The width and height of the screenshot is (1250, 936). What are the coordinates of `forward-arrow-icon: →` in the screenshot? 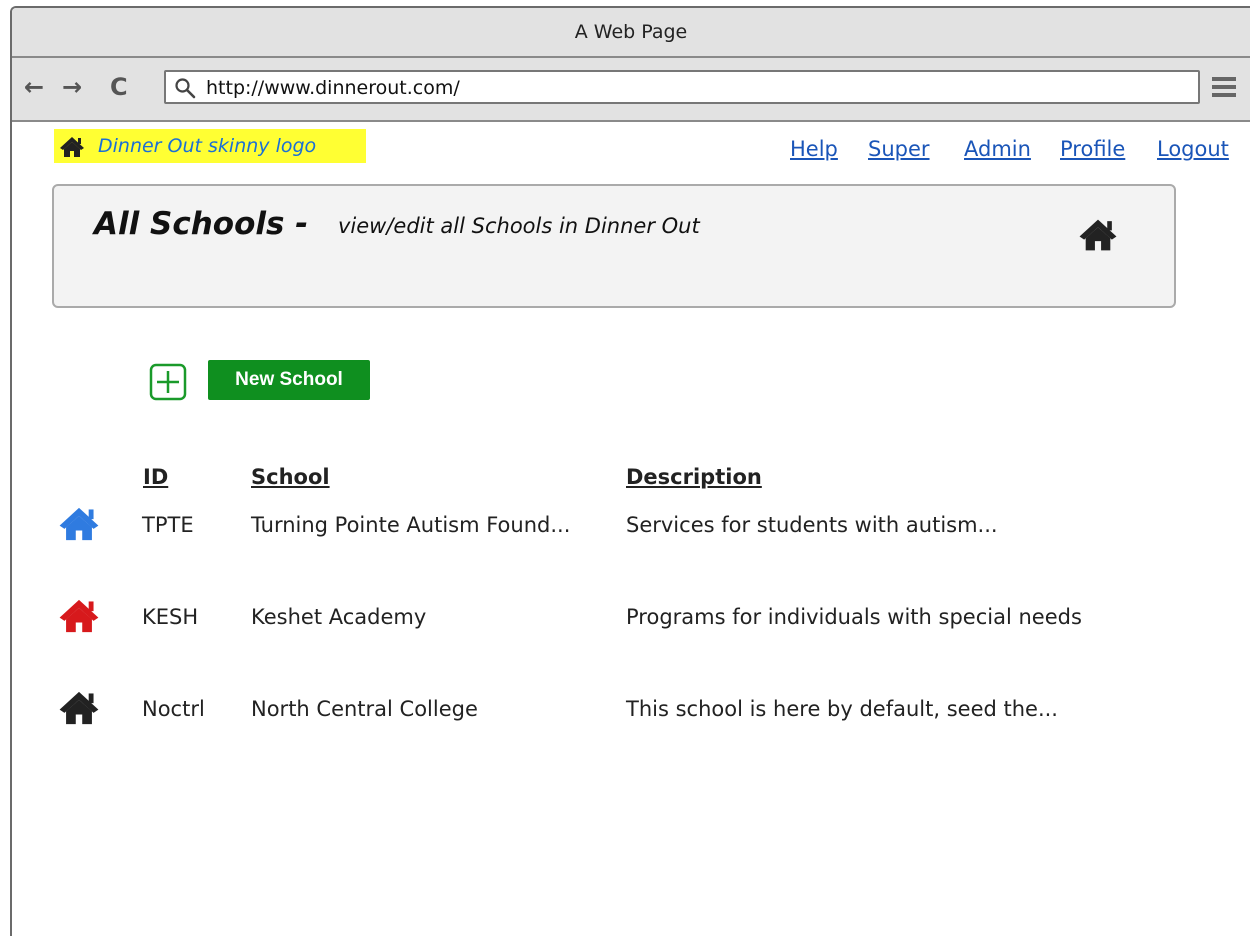 It's located at (72, 87).